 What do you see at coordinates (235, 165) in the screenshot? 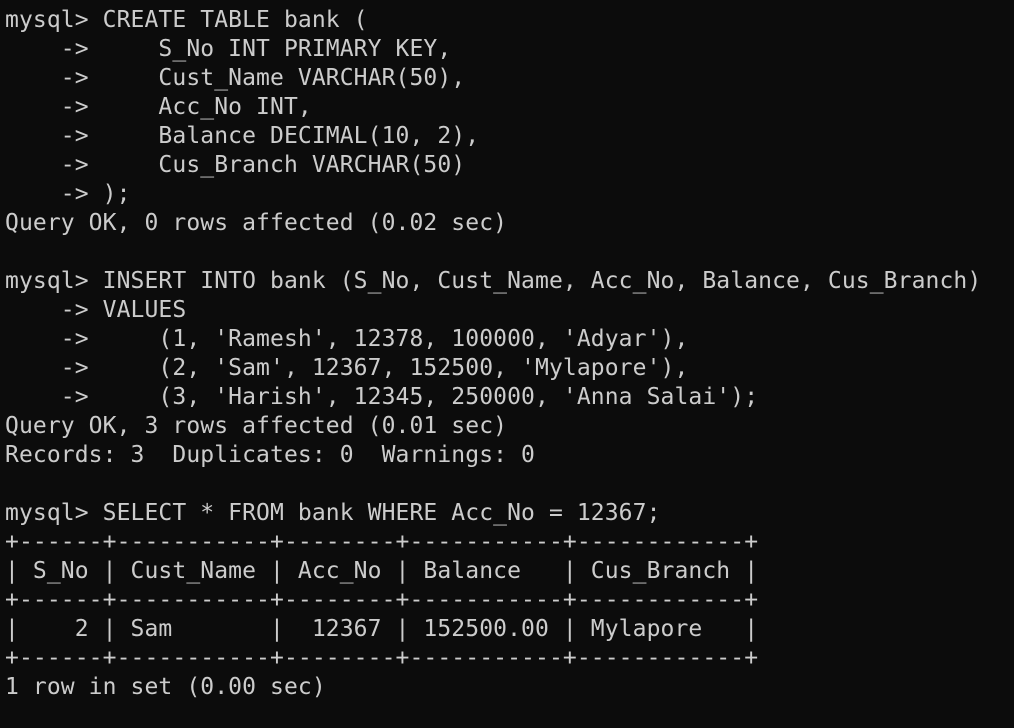
I see `create-table-continuation-line: -> Cus_Branch VARCHAR(50)` at bounding box center [235, 165].